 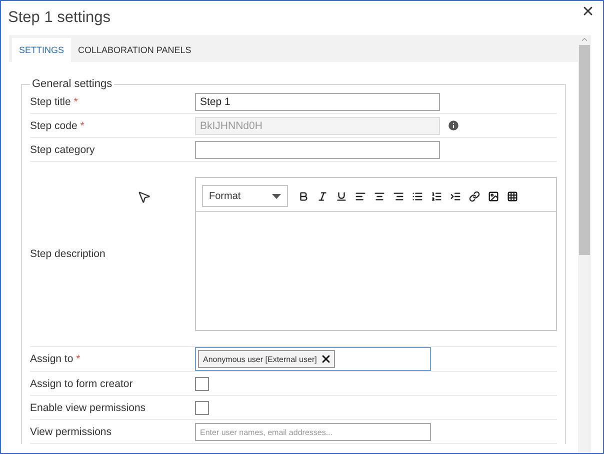 What do you see at coordinates (512, 196) in the screenshot?
I see `table-icon` at bounding box center [512, 196].